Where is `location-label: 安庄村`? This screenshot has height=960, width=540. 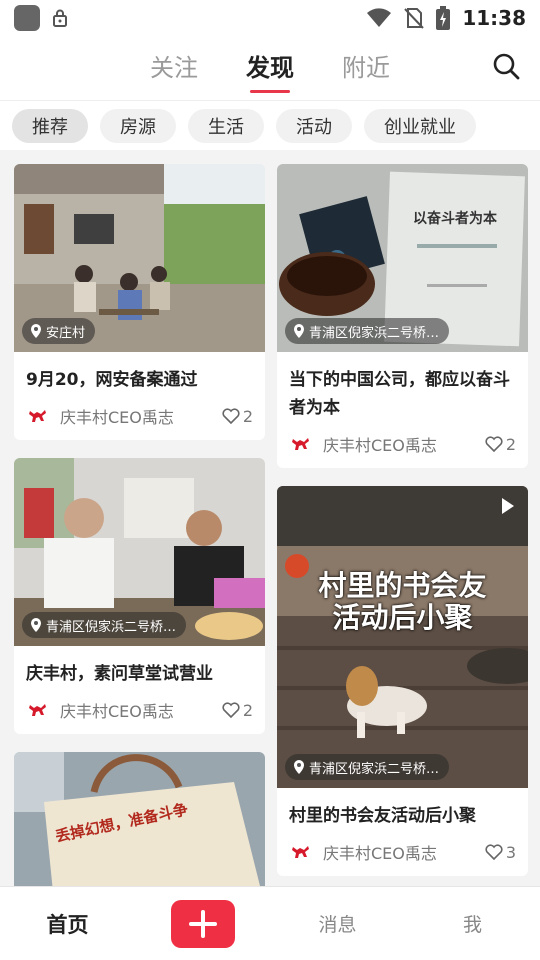 location-label: 安庄村 is located at coordinates (66, 333).